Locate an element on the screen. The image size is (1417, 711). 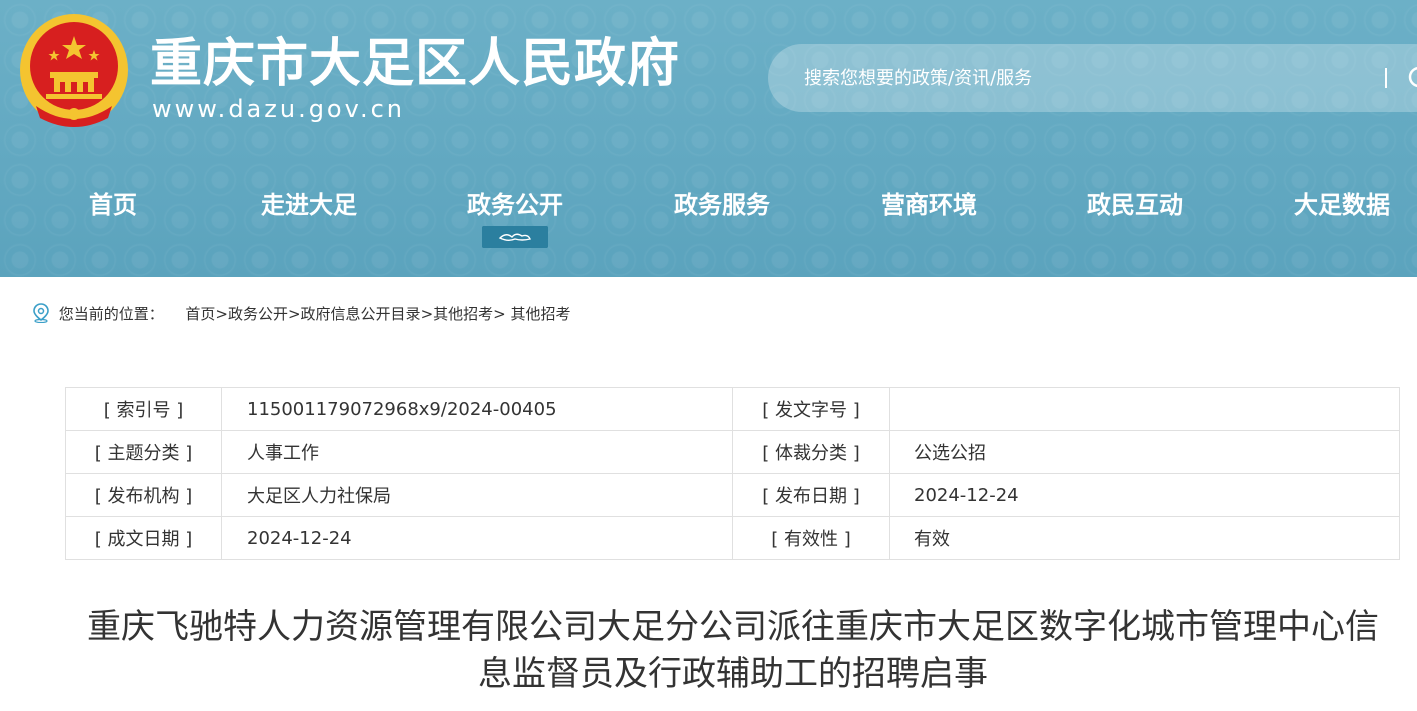
meta-value: 115001179072968x9/2024-00405 is located at coordinates (477, 409).